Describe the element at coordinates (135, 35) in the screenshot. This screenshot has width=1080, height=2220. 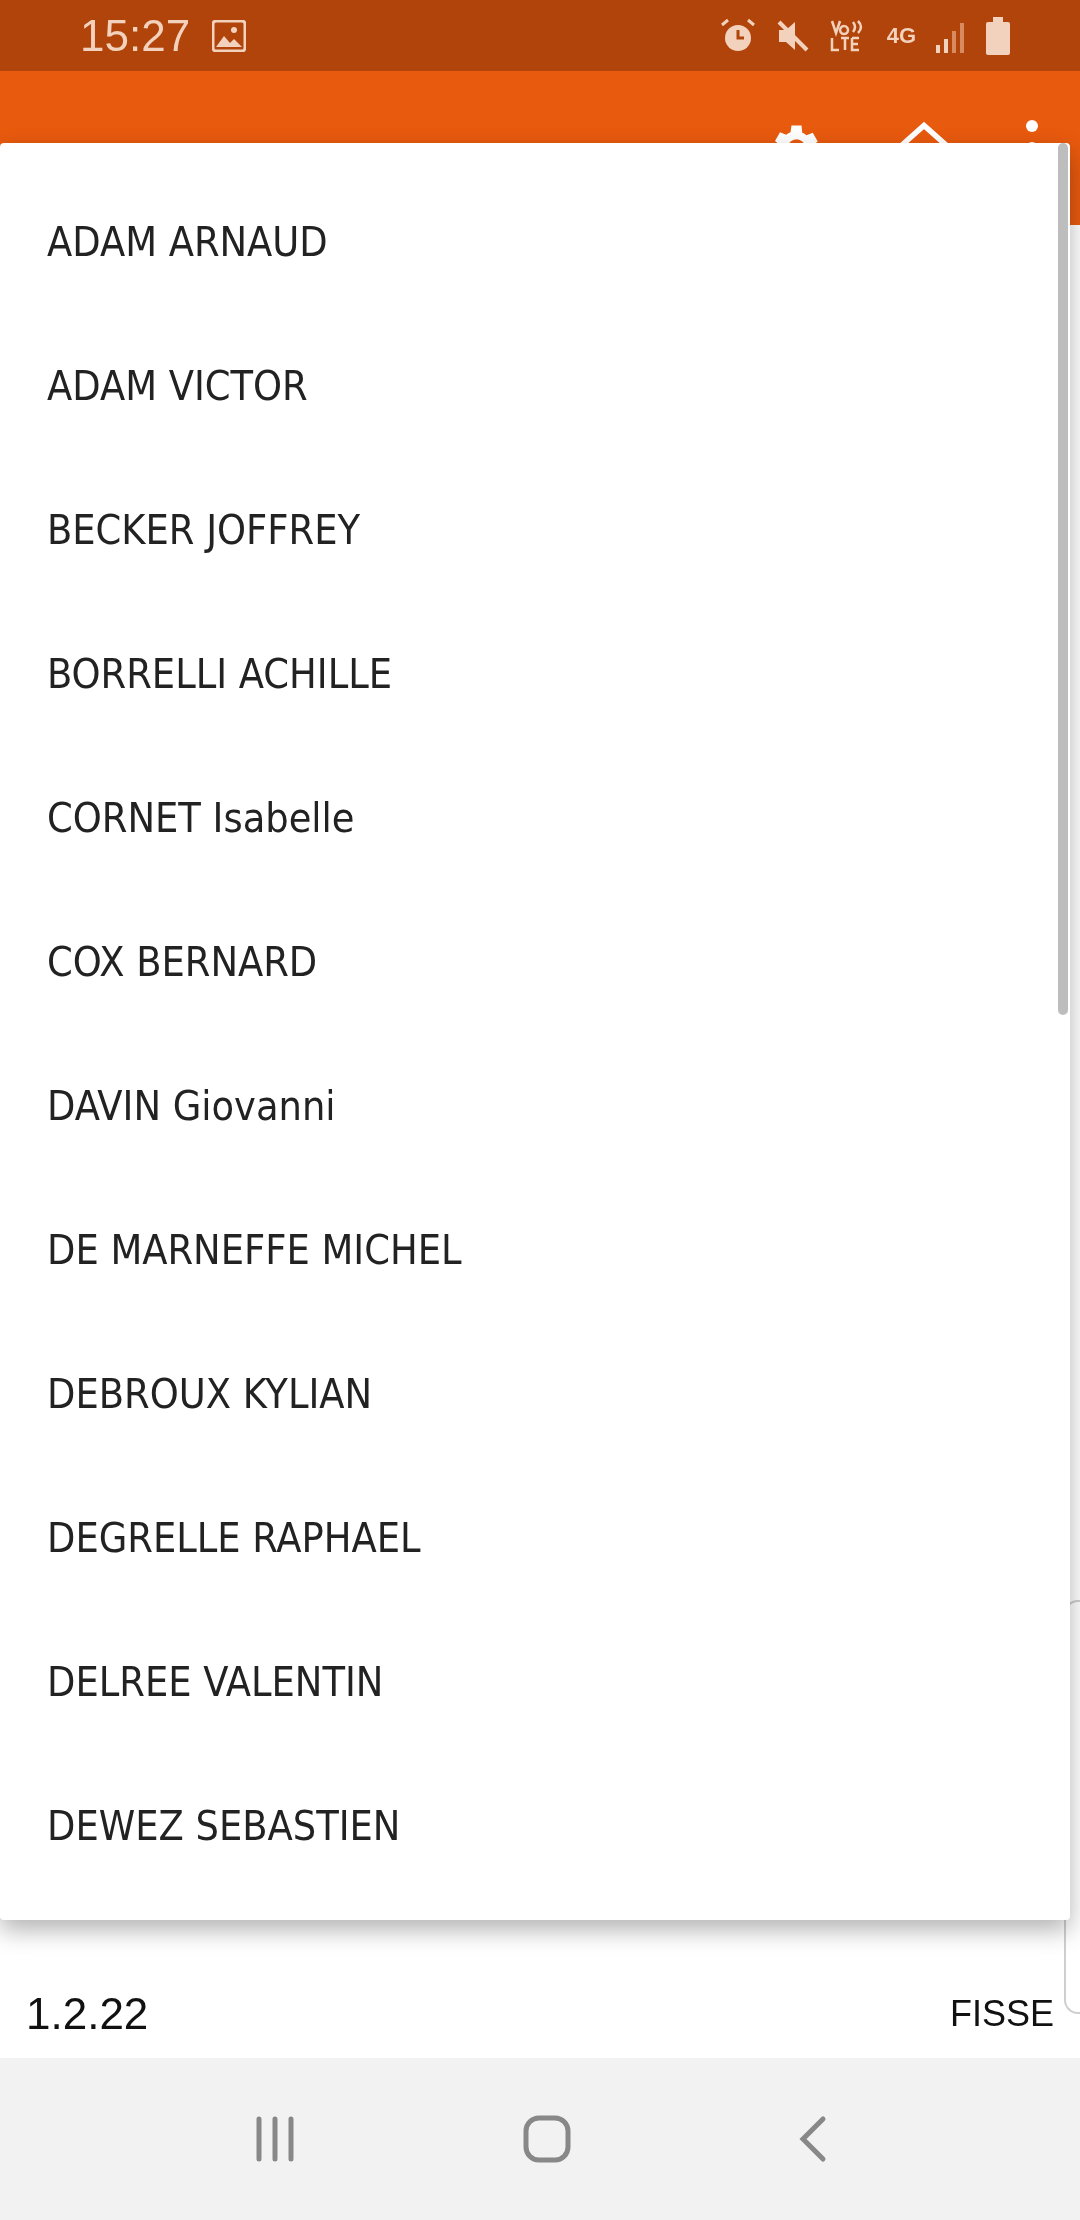
I see `clock-time: 15:27` at that location.